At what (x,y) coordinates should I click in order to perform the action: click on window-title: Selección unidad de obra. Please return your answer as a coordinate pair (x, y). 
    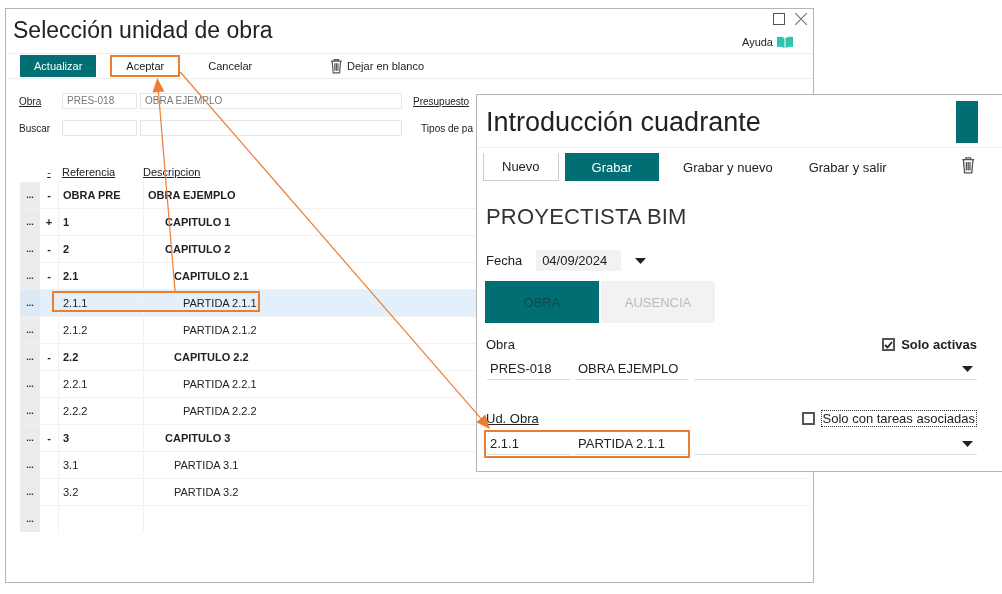
    Looking at the image, I should click on (143, 31).